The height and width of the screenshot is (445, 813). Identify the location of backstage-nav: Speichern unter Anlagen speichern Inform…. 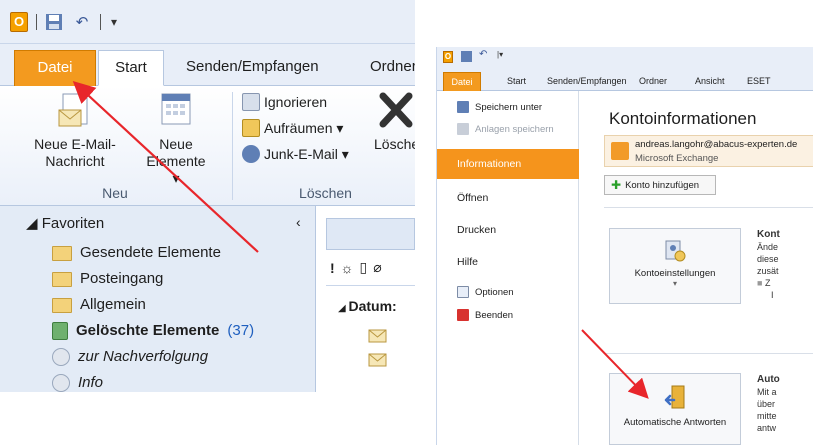
(513, 268).